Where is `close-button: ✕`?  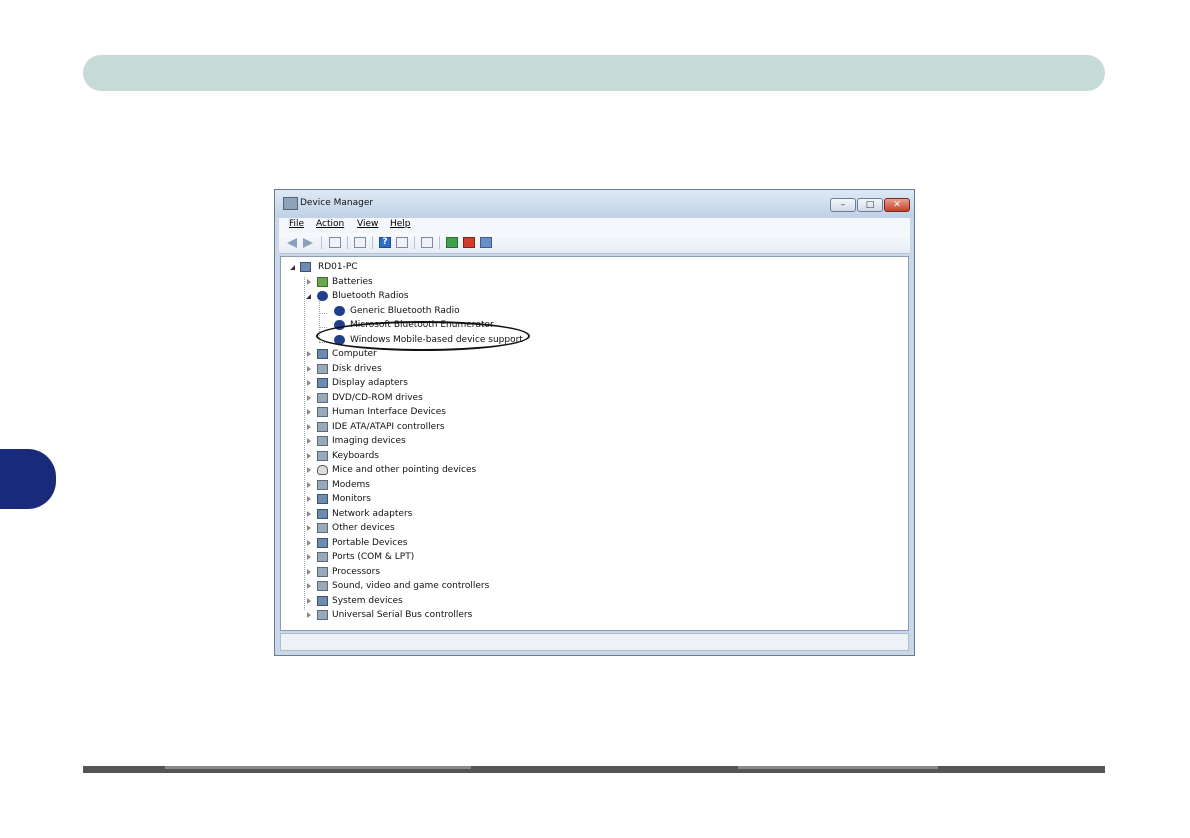
close-button: ✕ is located at coordinates (897, 205).